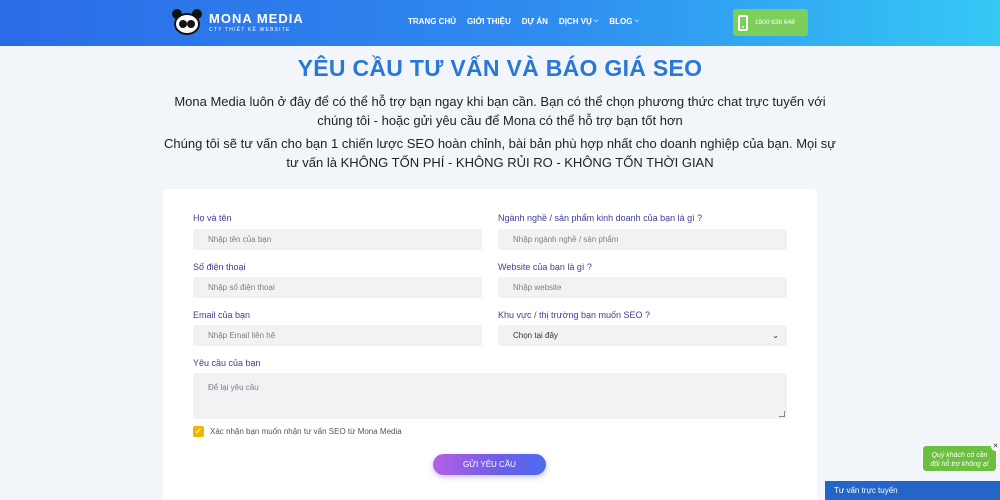 This screenshot has height=500, width=1000. What do you see at coordinates (642, 239) in the screenshot?
I see `industry-input: Nhập ngành nghề / sản phẩm` at bounding box center [642, 239].